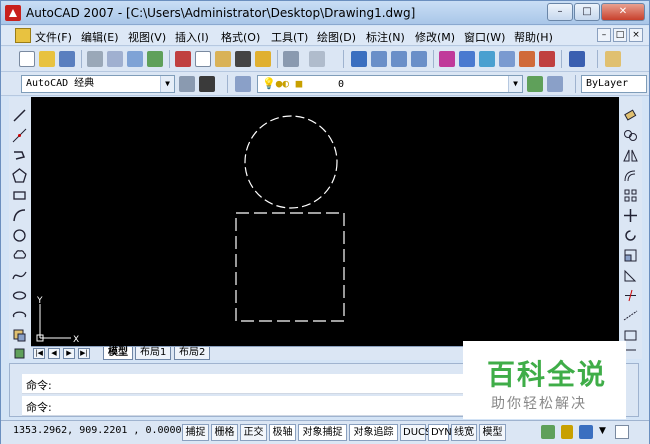  Describe the element at coordinates (507, 59) in the screenshot. I see `sheet-set-icon` at that location.